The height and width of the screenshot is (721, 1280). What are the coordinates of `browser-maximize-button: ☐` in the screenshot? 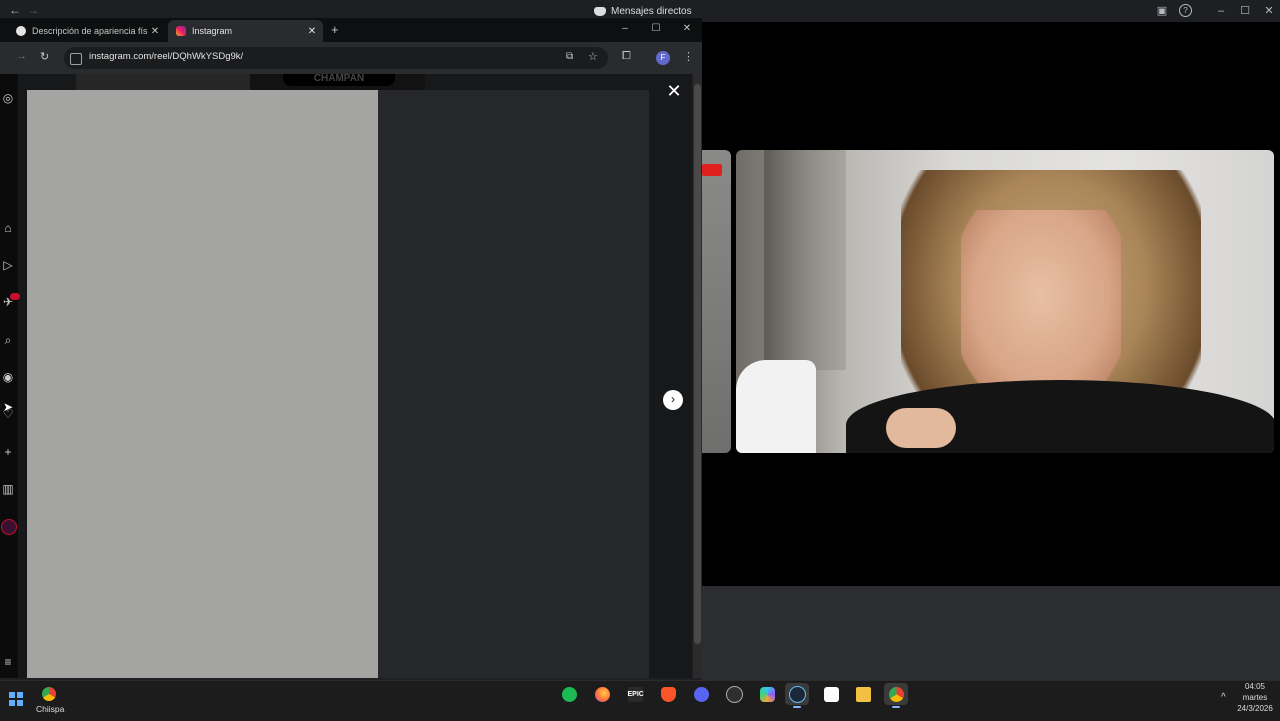 It's located at (656, 29).